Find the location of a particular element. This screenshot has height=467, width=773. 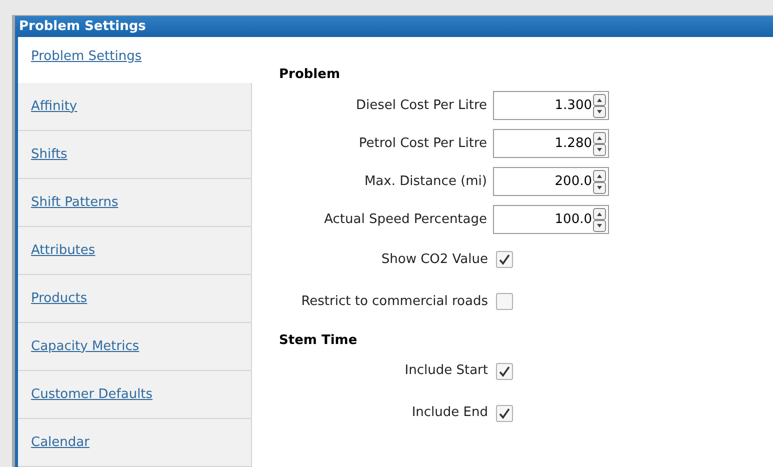

field-label: Max. Distance (mi) is located at coordinates (425, 181).